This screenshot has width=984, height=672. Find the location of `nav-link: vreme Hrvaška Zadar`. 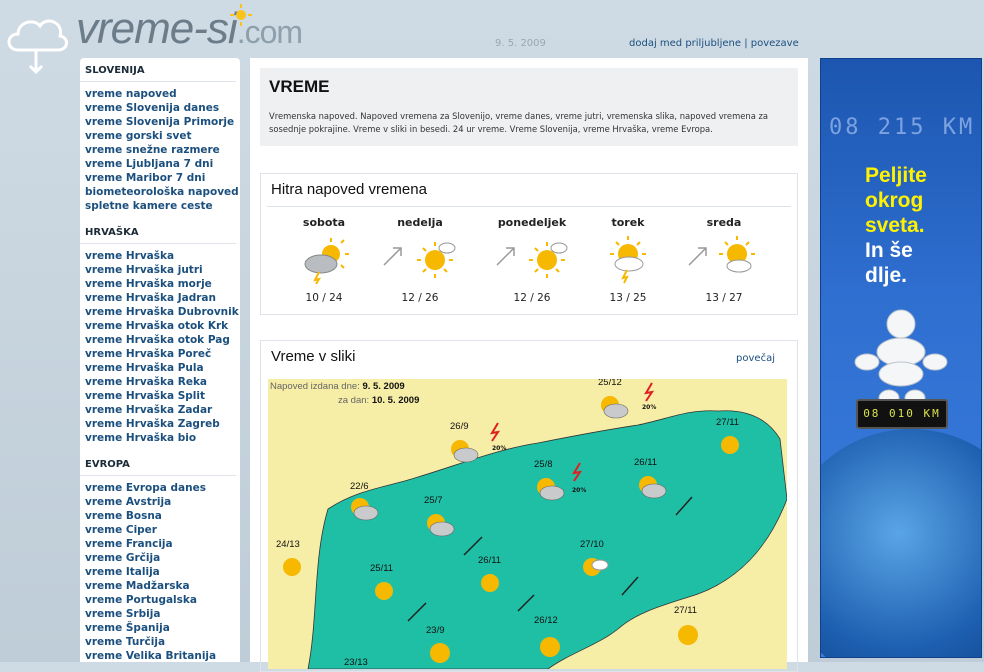

nav-link: vreme Hrvaška Zadar is located at coordinates (162, 410).